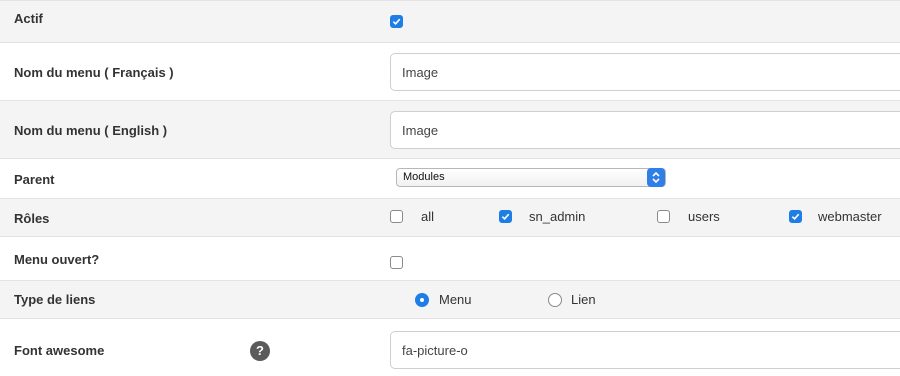 Image resolution: width=900 pixels, height=376 pixels. Describe the element at coordinates (59, 350) in the screenshot. I see `font-awesome-label: Font awesome` at that location.